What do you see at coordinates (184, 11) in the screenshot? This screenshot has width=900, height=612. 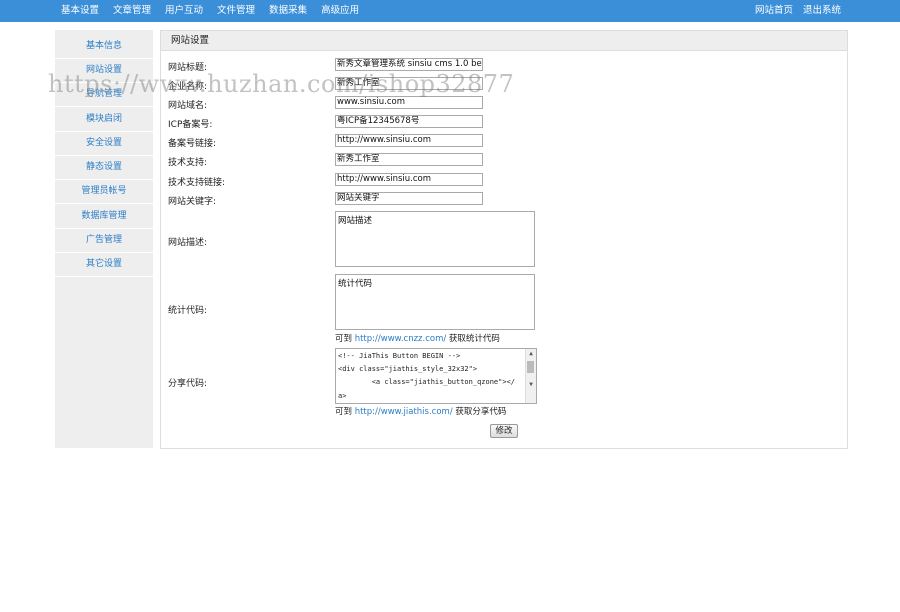 I see `top-nav-user: 用户互动` at bounding box center [184, 11].